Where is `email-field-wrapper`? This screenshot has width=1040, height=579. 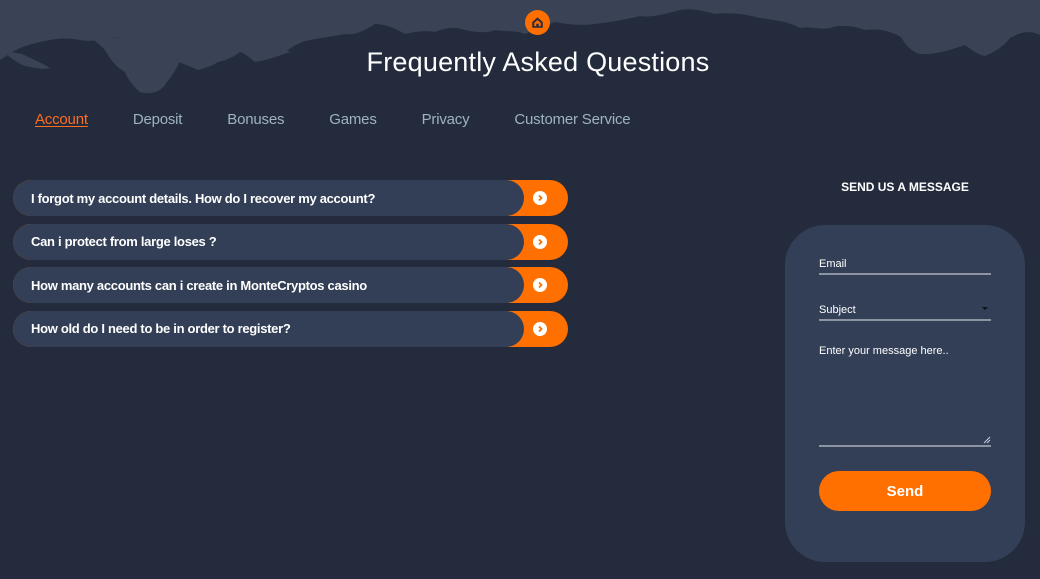 email-field-wrapper is located at coordinates (905, 264).